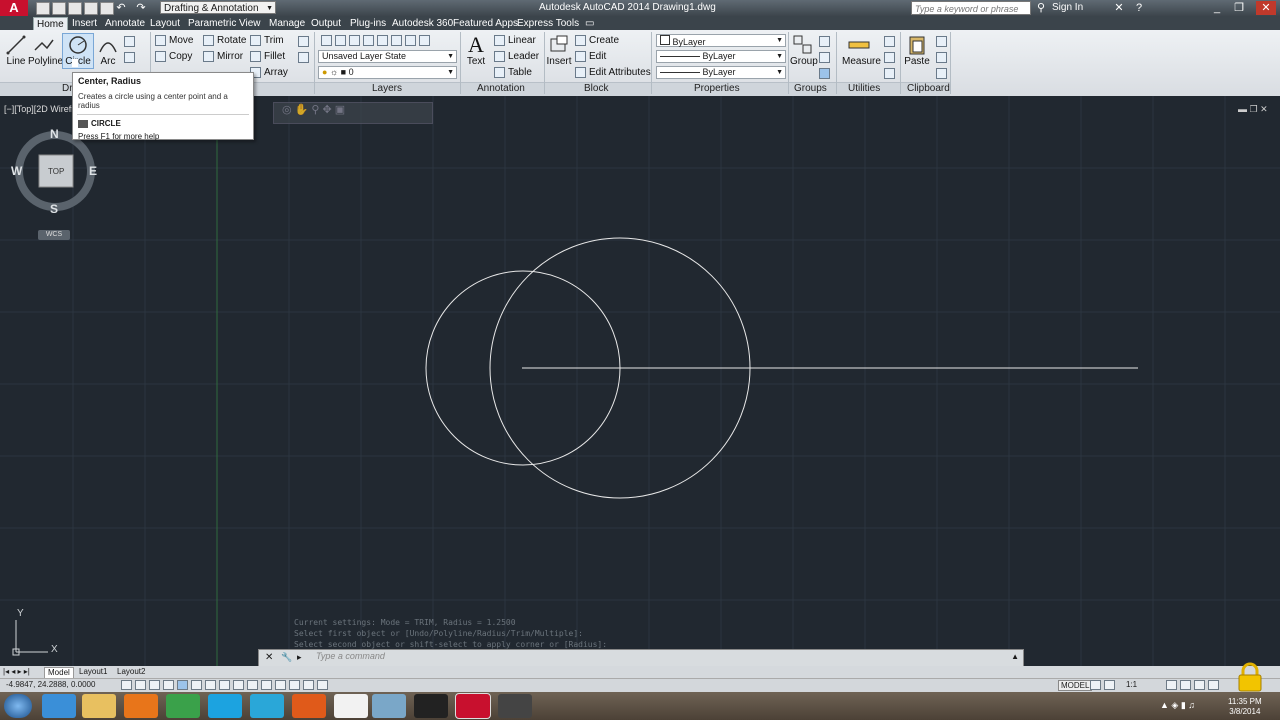 This screenshot has height=720, width=1280. I want to click on chrome-icon, so click(183, 706).